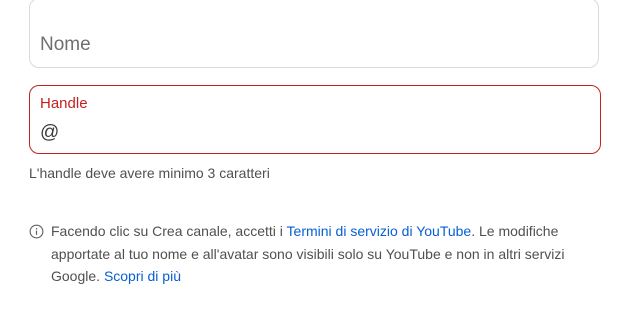 The image size is (640, 333). What do you see at coordinates (379, 231) in the screenshot?
I see `terms-of-service-link: Termini di servizio di YouTube` at bounding box center [379, 231].